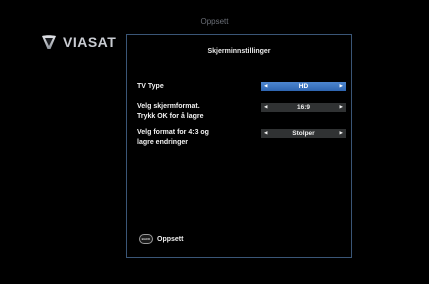 The height and width of the screenshot is (284, 429). Describe the element at coordinates (162, 142) in the screenshot. I see `setting-label-line: lagre endringer` at that location.